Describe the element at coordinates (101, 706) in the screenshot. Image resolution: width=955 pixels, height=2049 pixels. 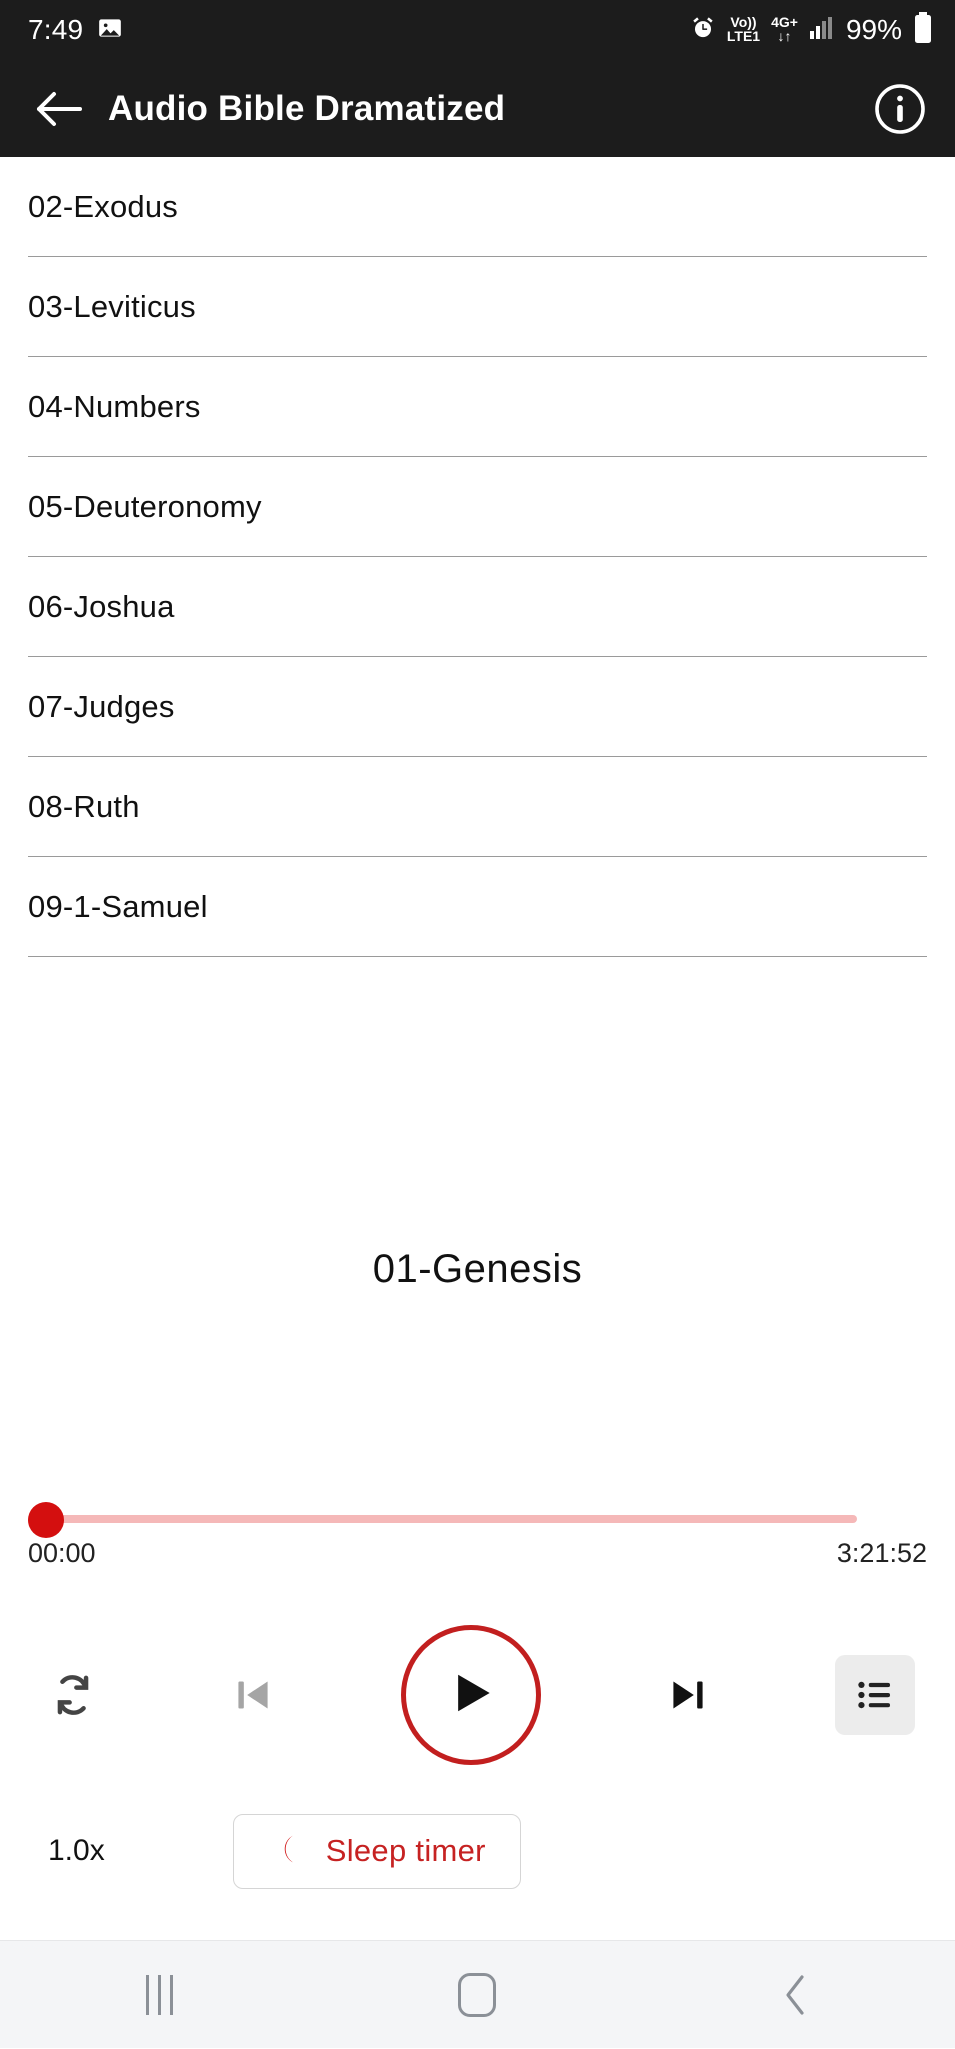
I see `book-title: 07-Judges` at that location.